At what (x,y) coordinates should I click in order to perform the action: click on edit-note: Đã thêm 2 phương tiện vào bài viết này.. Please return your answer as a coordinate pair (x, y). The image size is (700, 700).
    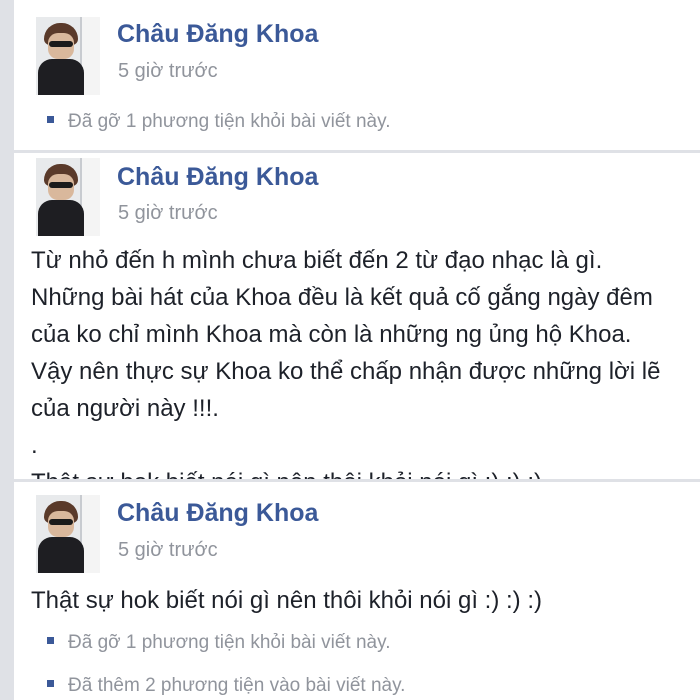
    Looking at the image, I should click on (226, 686).